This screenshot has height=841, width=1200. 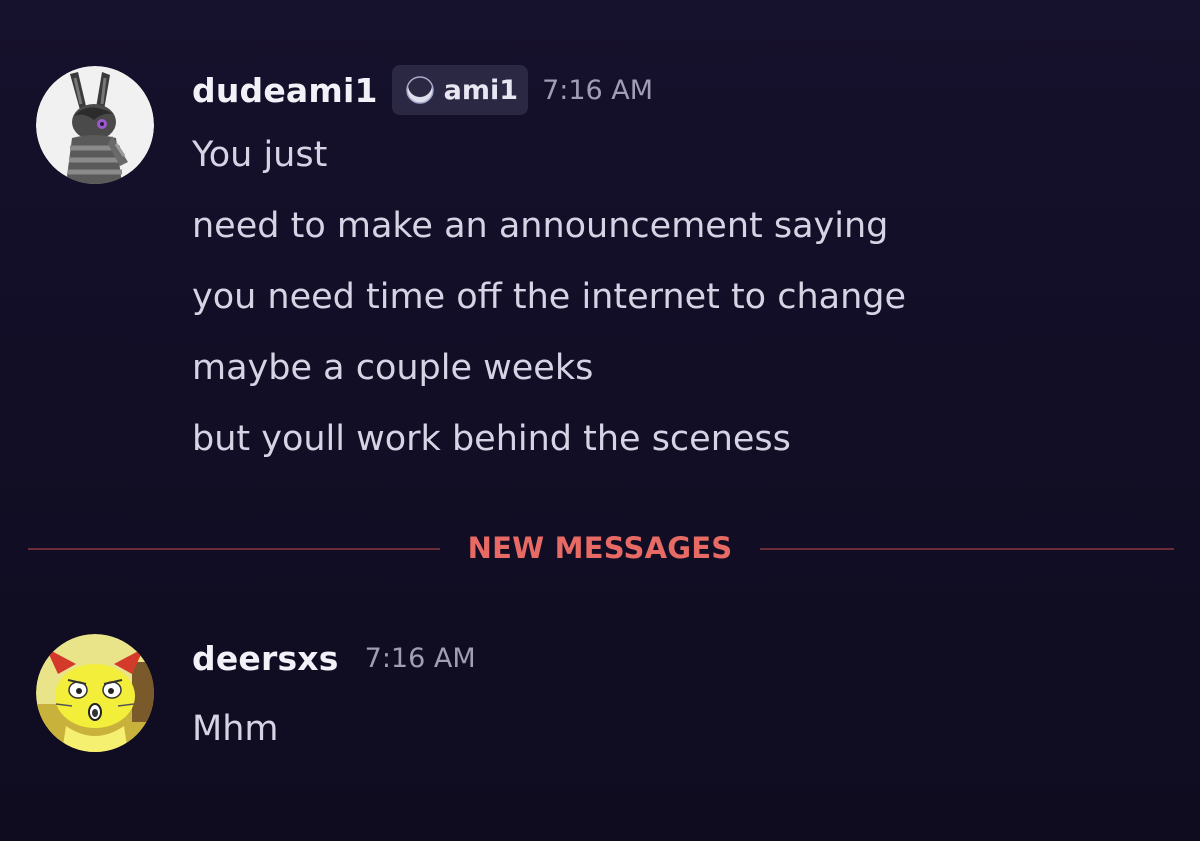 I want to click on new-messages-divider: NEW MESSAGES, so click(x=601, y=548).